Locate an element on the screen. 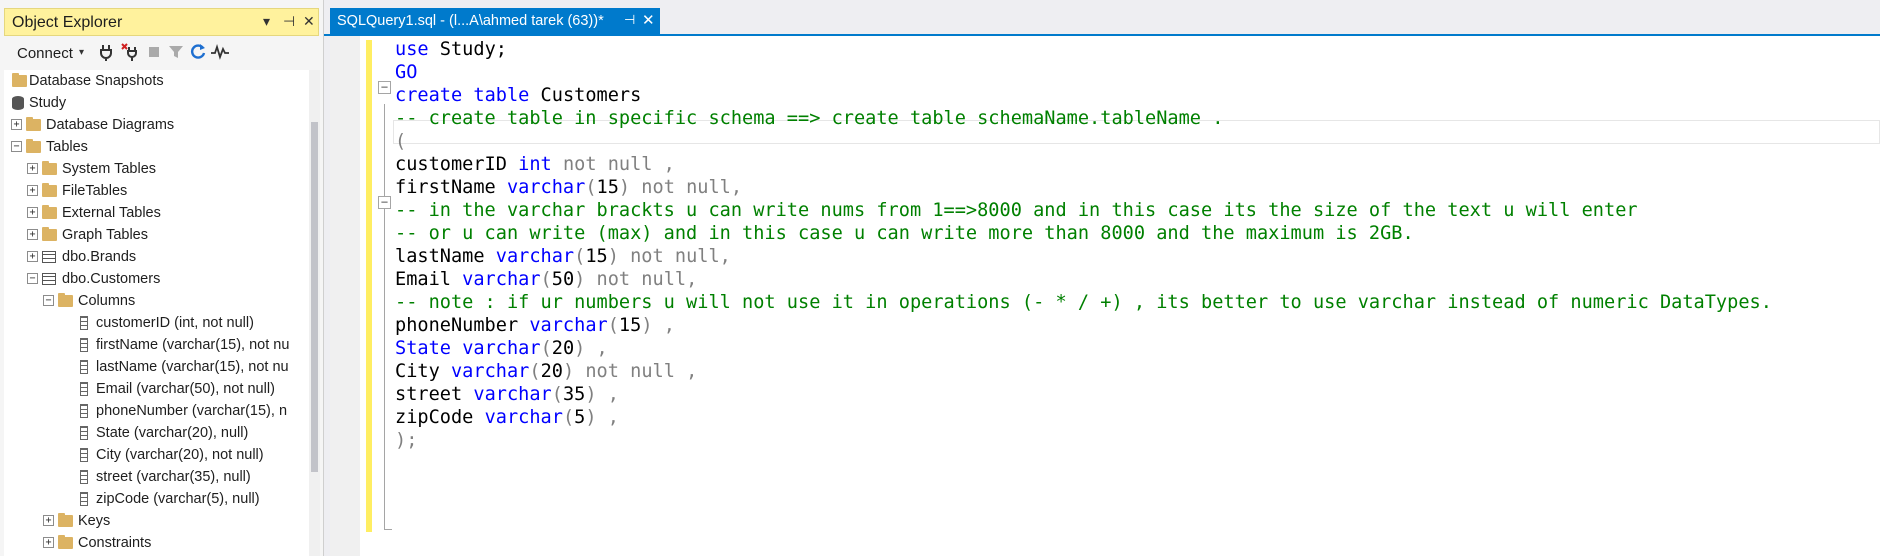 This screenshot has width=1880, height=556. tree-node: customerID (int, not null) is located at coordinates (156, 323).